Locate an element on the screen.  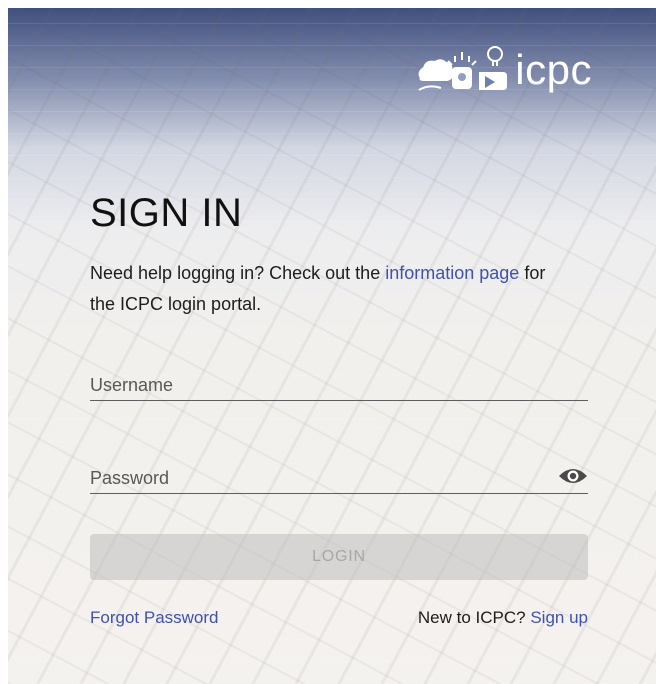
new-to-icpc-text: New to ICPC? is located at coordinates (471, 617).